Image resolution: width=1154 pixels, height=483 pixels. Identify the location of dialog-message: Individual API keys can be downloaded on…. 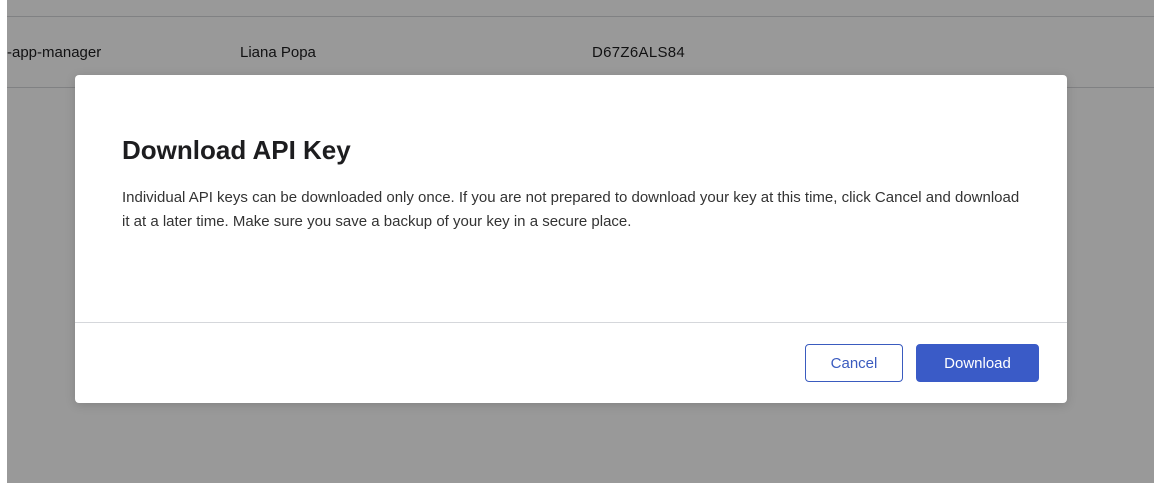
(571, 209).